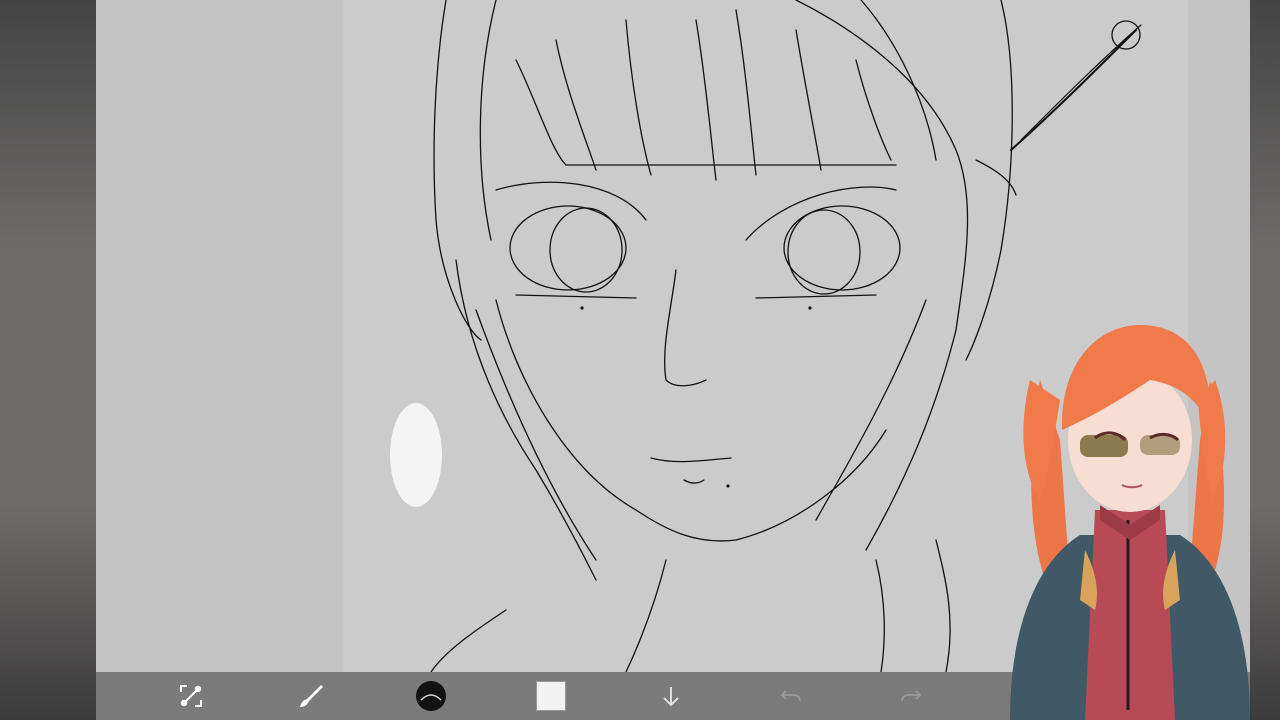 Image resolution: width=1280 pixels, height=720 pixels. I want to click on background-wall-left, so click(48, 360).